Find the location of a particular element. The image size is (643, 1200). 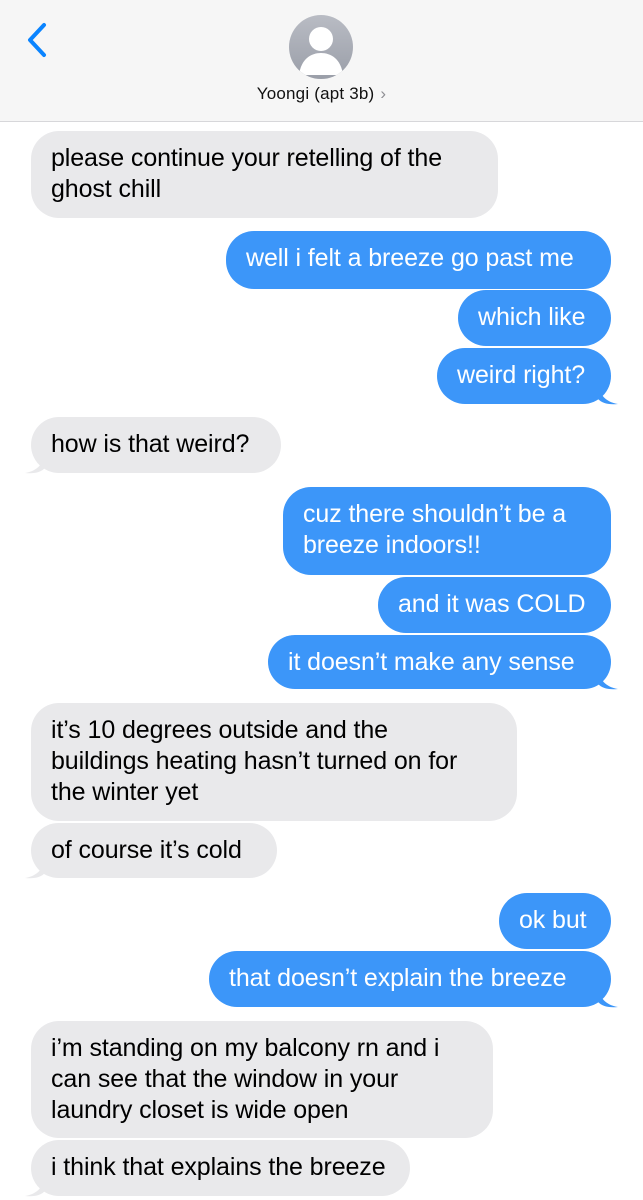

outgoing-message: weird right? is located at coordinates (524, 376).